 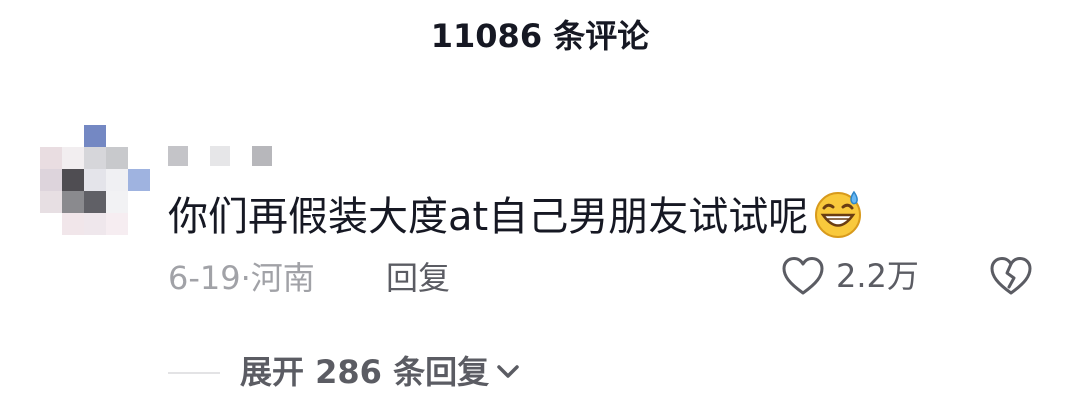 I want to click on comment-meta: 6-19·河南, so click(x=241, y=278).